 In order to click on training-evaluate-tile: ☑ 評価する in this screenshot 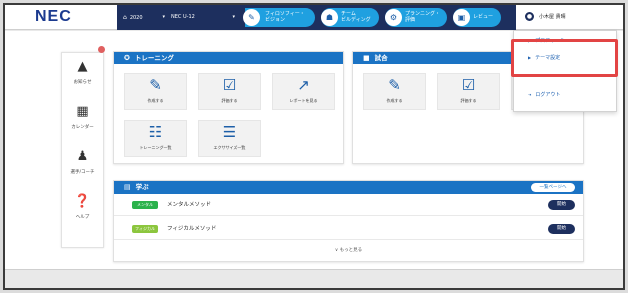, I will do `click(229, 91)`.